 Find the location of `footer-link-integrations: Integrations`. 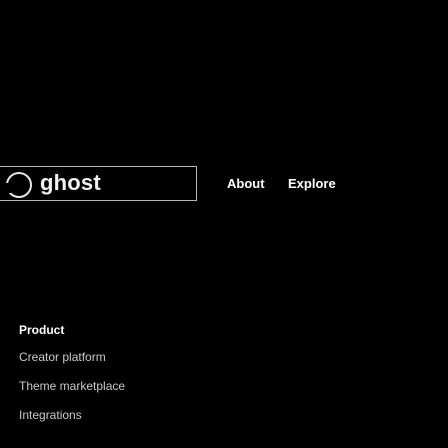

footer-link-integrations: Integrations is located at coordinates (50, 415).